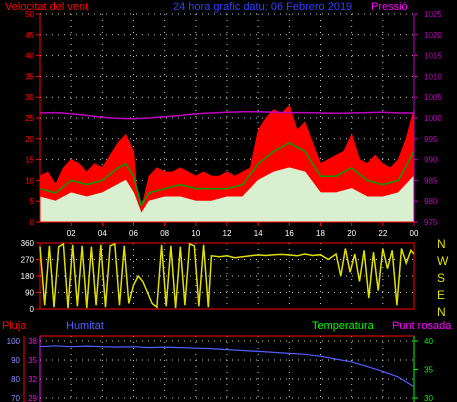  I want to click on direction-y-tick-label: 0, so click(32, 309).